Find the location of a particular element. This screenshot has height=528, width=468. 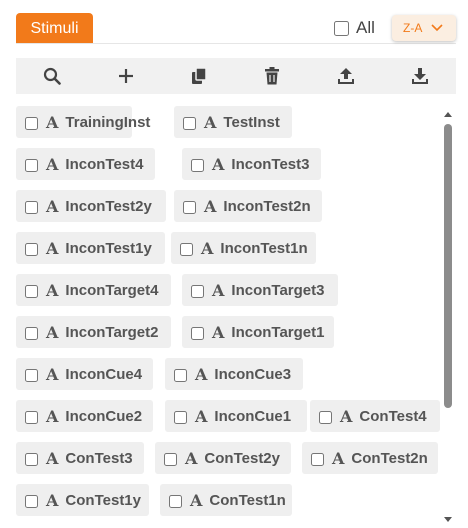

list-item: A InconTarget4 is located at coordinates (93, 290).